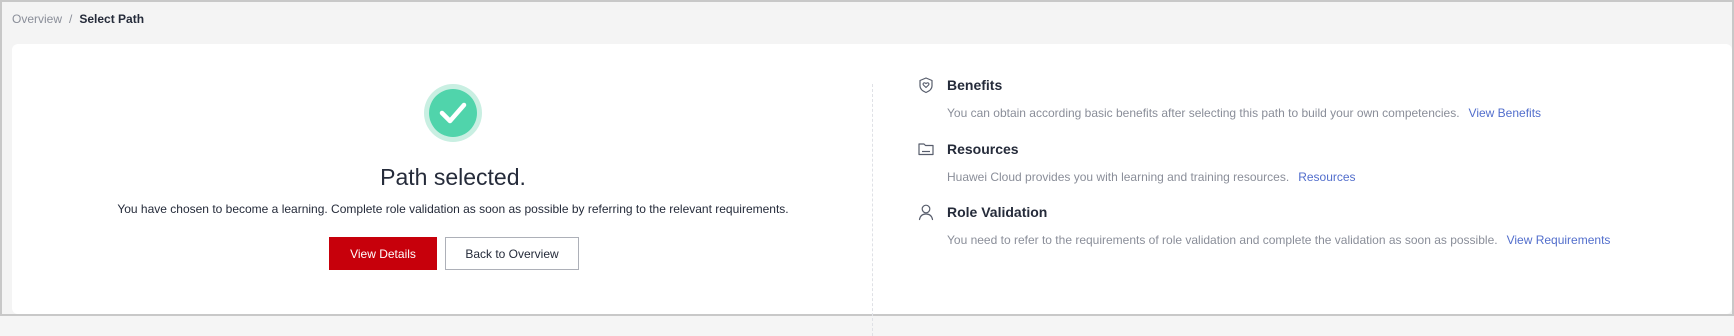 Image resolution: width=1734 pixels, height=336 pixels. What do you see at coordinates (872, 210) in the screenshot?
I see `panel-divider` at bounding box center [872, 210].